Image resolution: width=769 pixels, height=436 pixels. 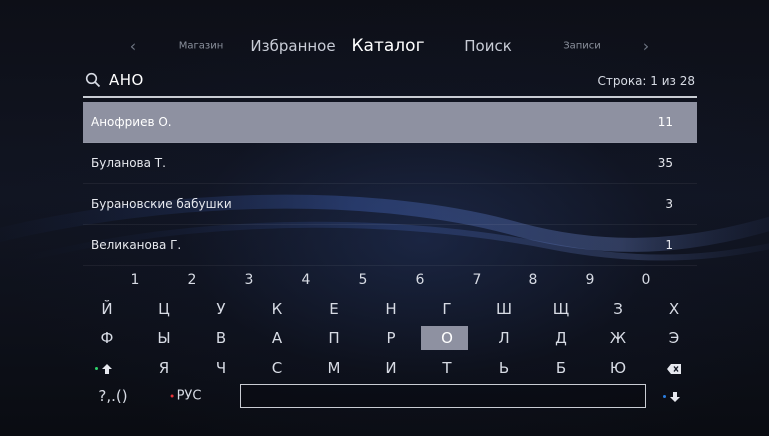 What do you see at coordinates (107, 338) in the screenshot?
I see `key-letter: Ф` at bounding box center [107, 338].